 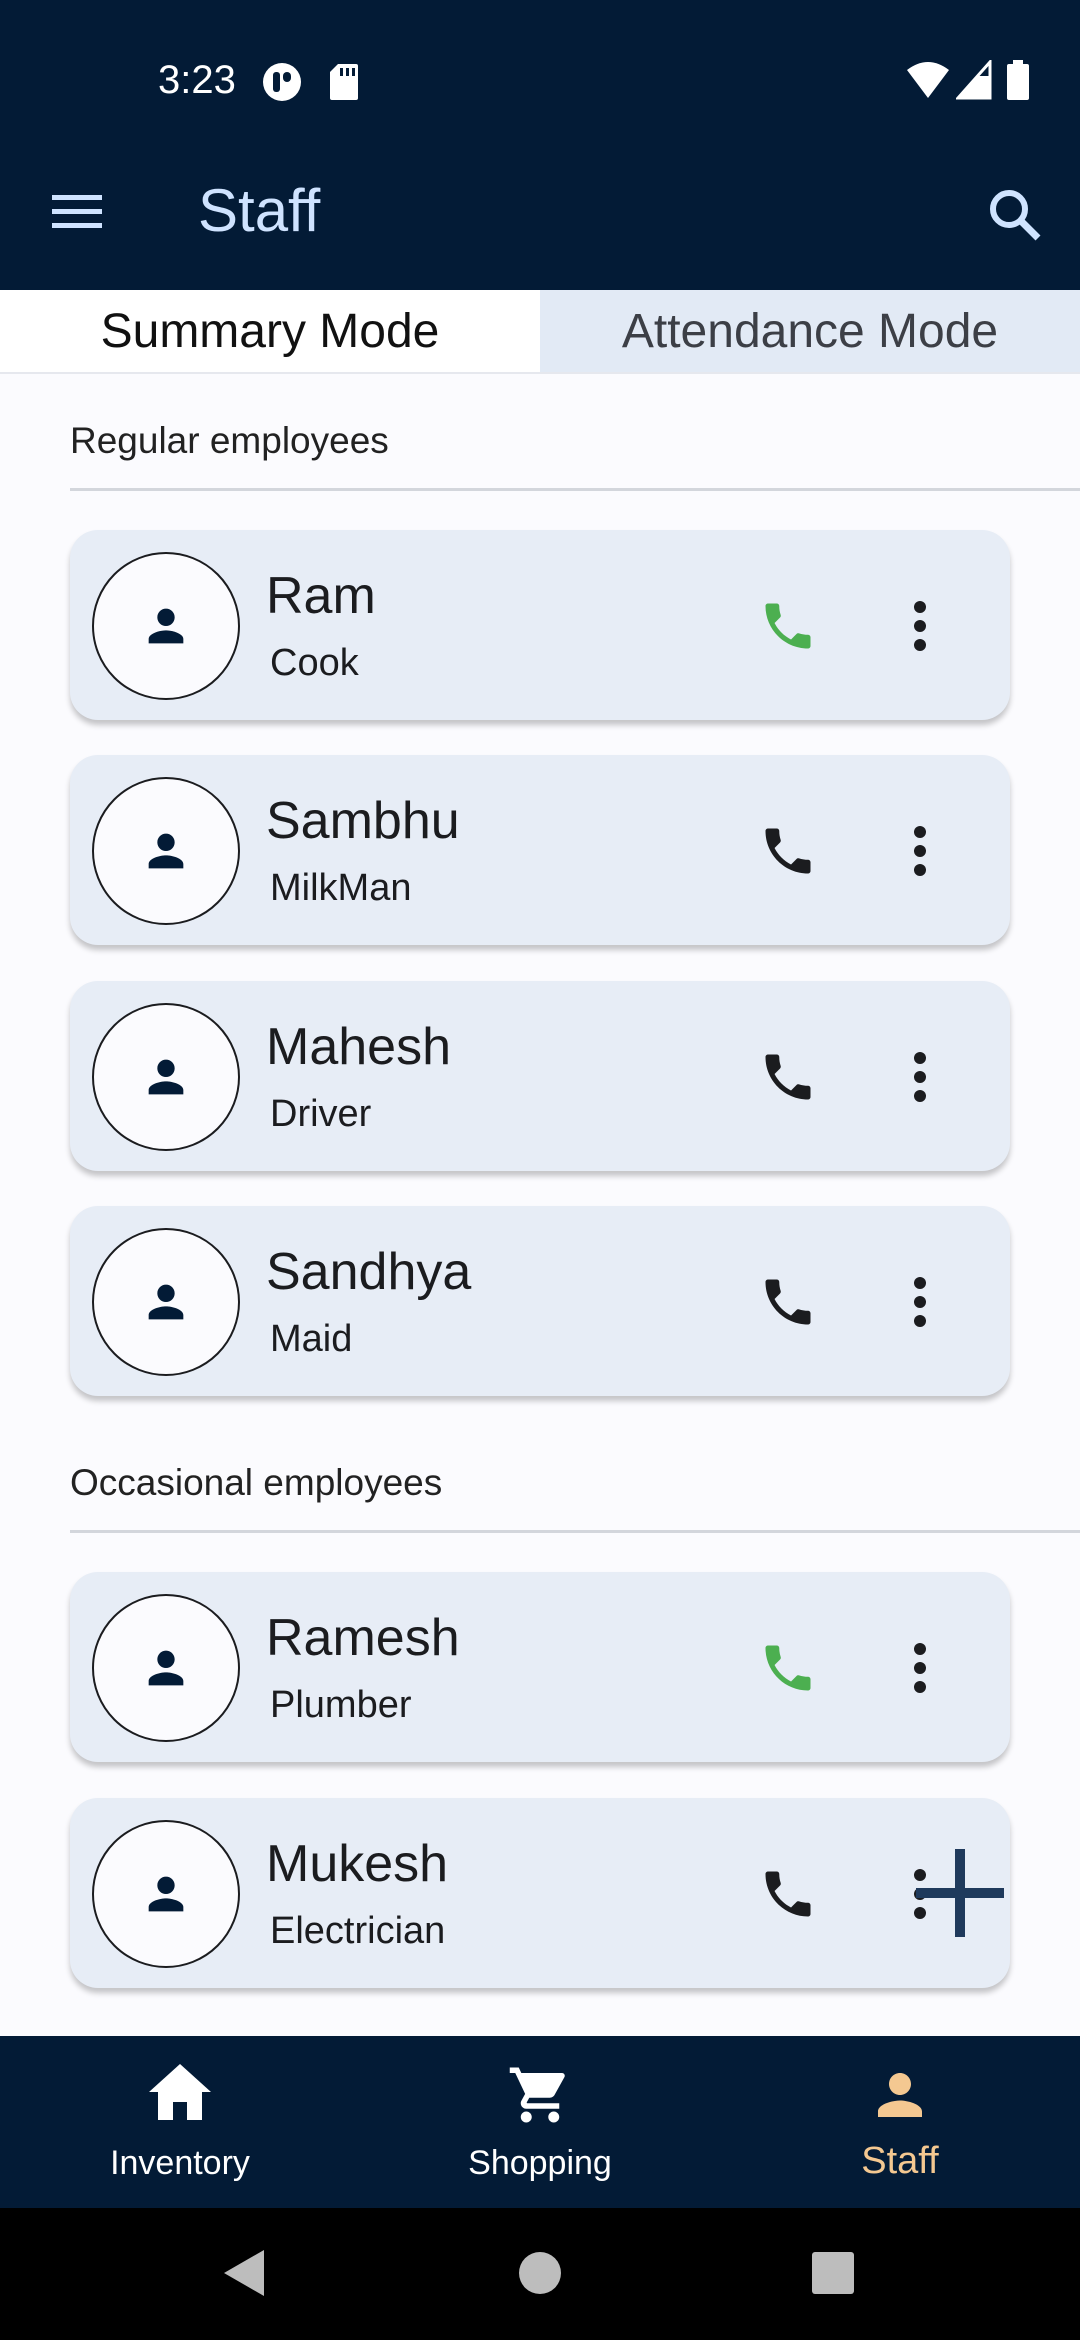 I want to click on employee-role: MilkMan, so click(x=341, y=888).